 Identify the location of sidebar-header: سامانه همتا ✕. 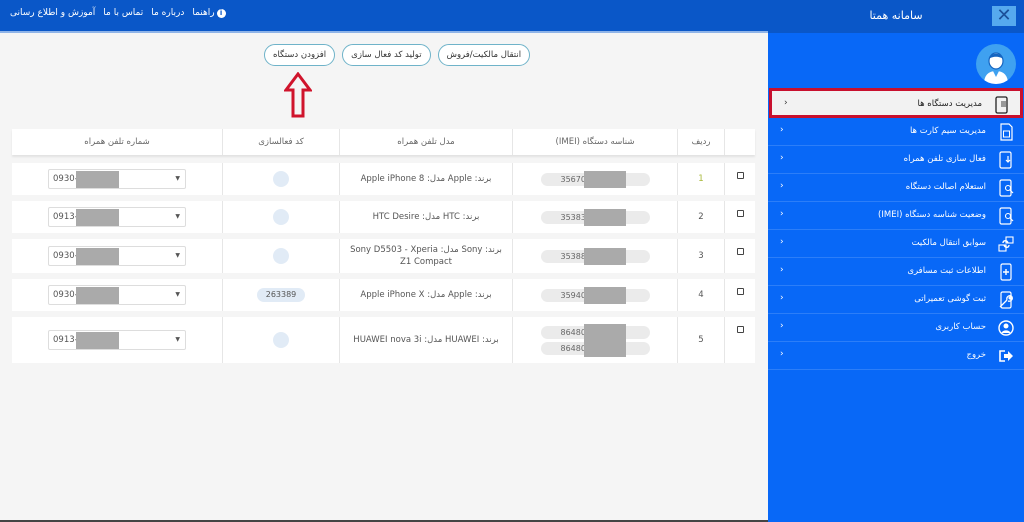
(896, 16).